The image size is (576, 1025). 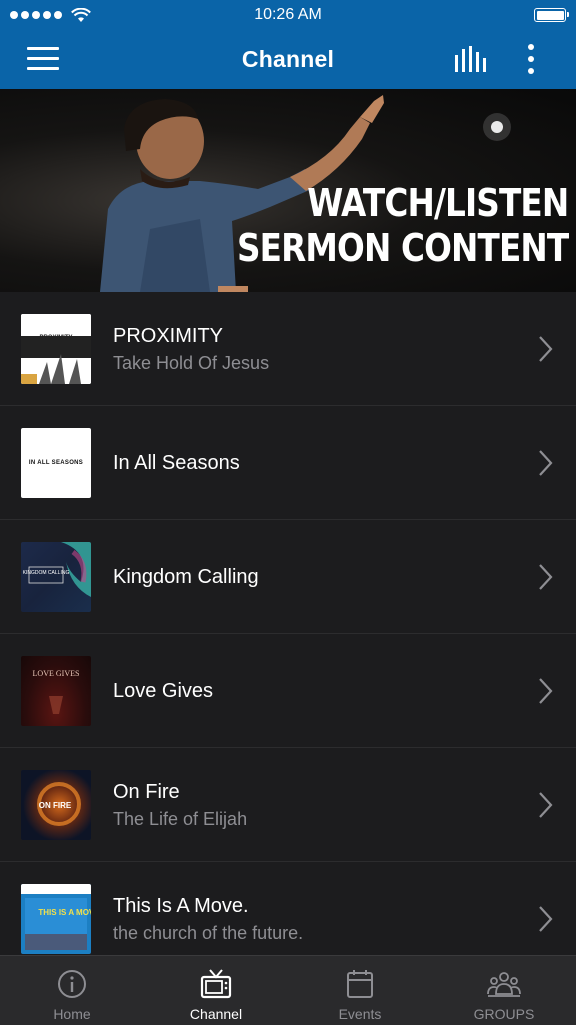 What do you see at coordinates (288, 463) in the screenshot?
I see `list-item: IN ALL SEASONS In All Seasons` at bounding box center [288, 463].